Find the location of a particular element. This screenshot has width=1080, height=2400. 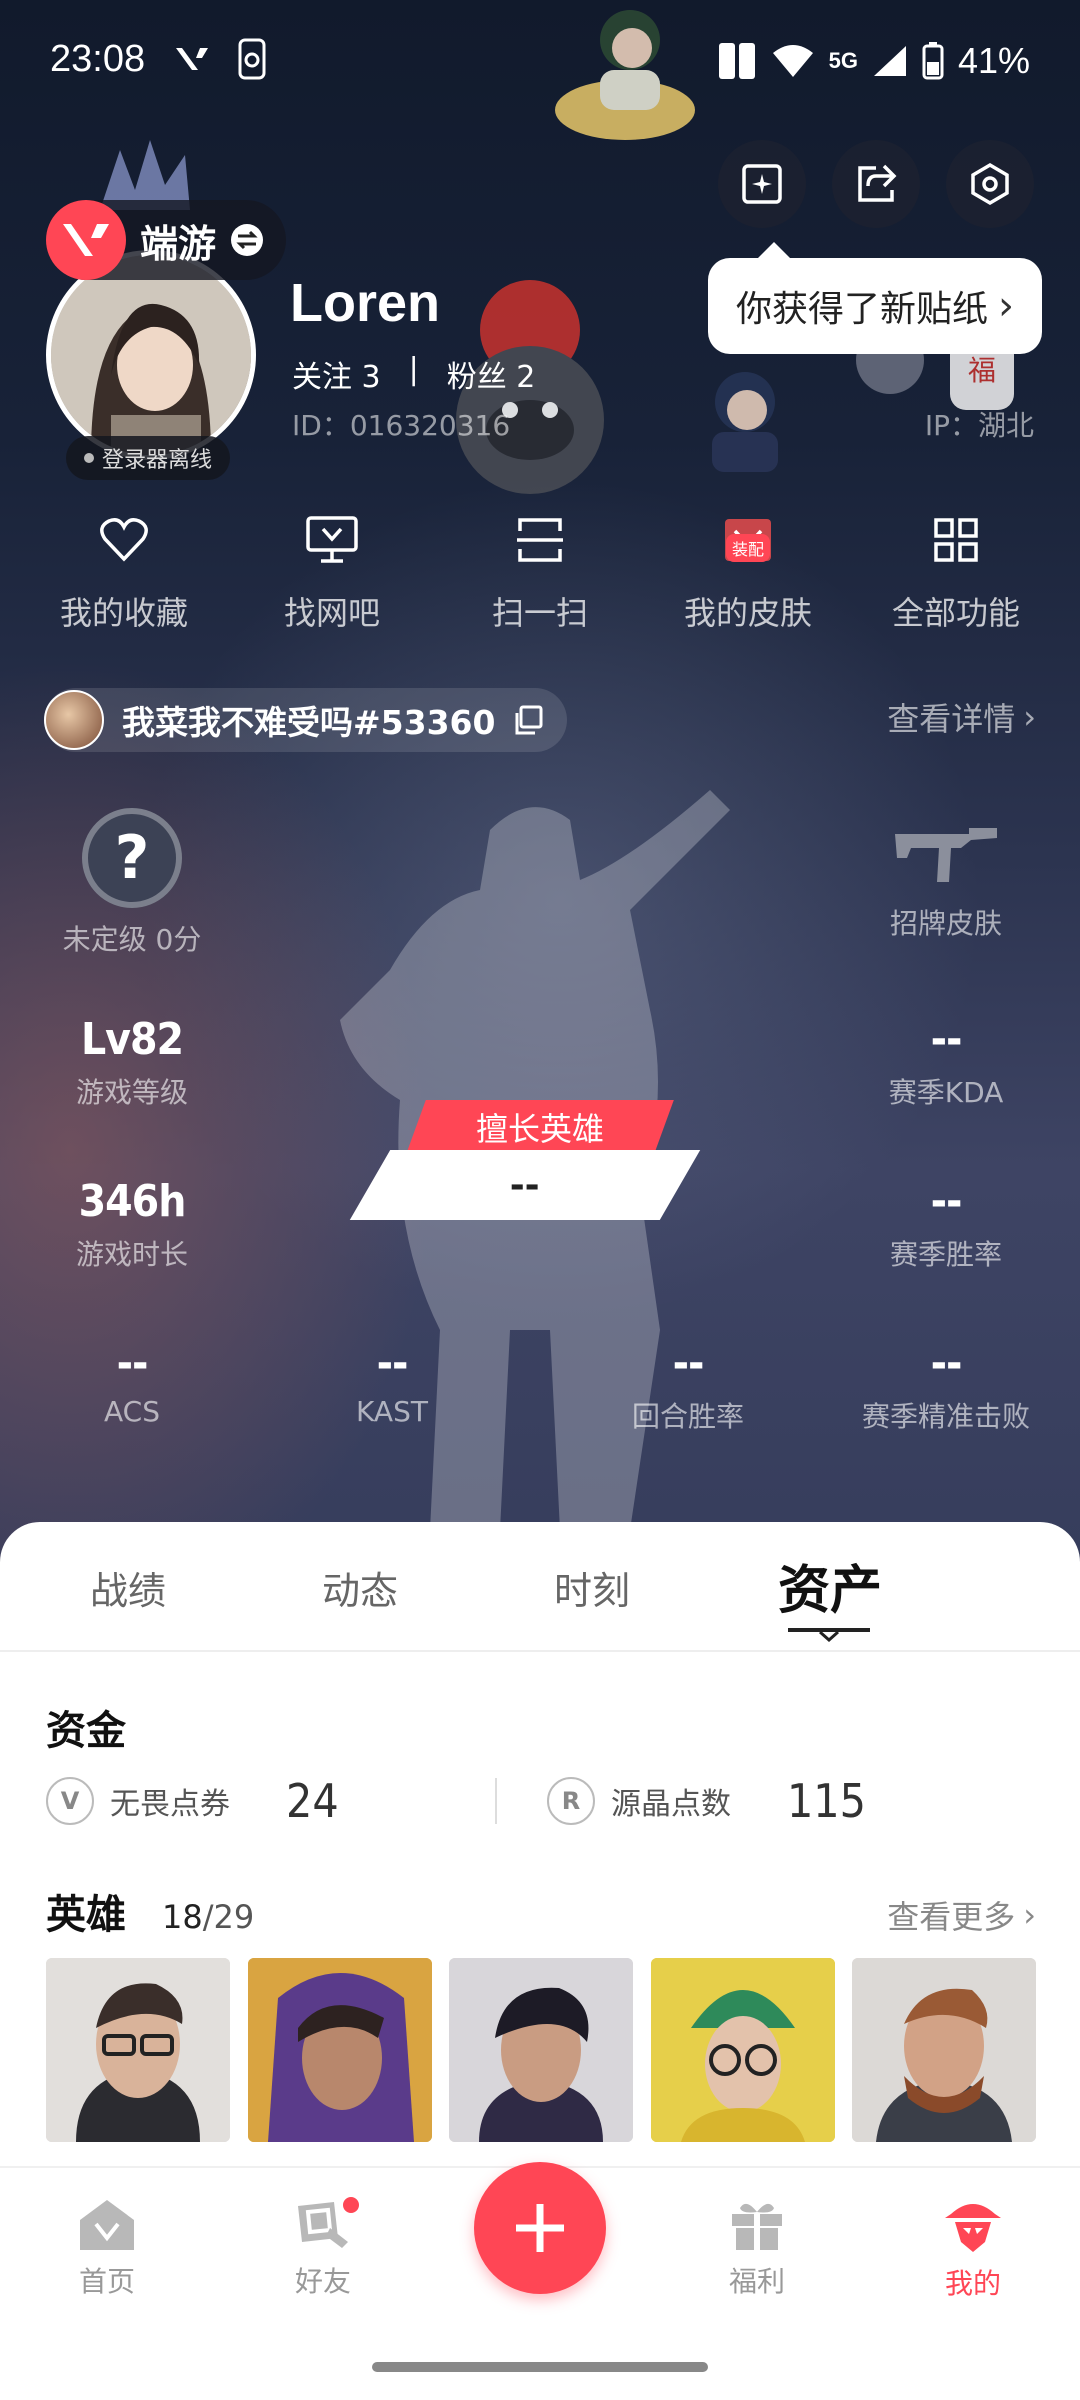

heroes-title: 英雄 is located at coordinates (86, 1915).